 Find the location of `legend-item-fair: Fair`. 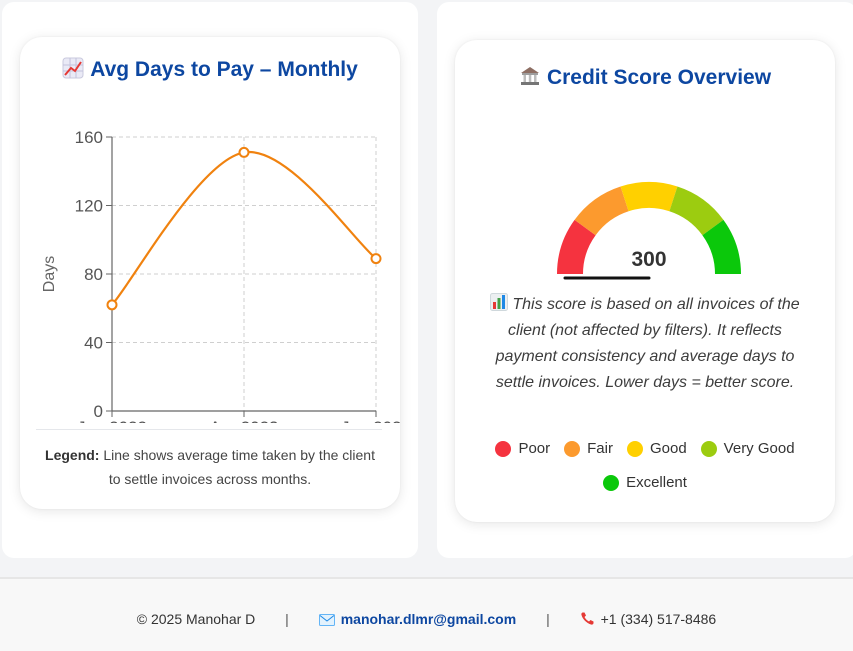

legend-item-fair: Fair is located at coordinates (588, 448).